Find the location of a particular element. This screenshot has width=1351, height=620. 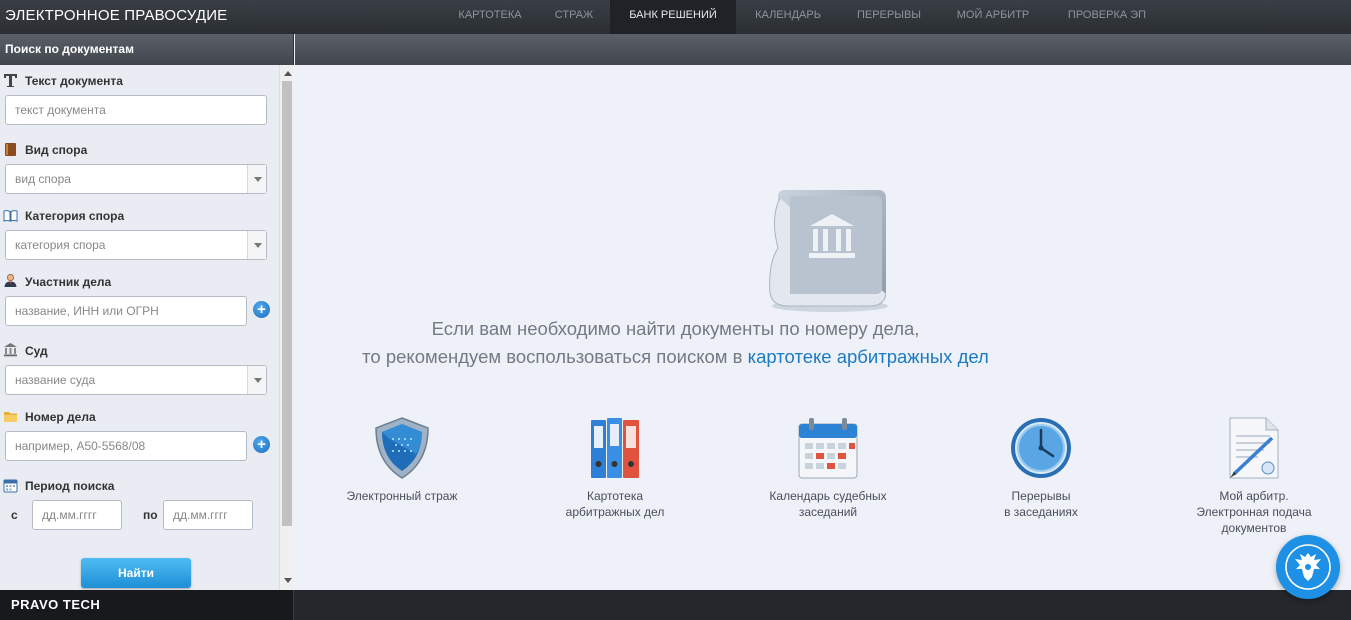

case-number-input: например, А50-5568/08 is located at coordinates (126, 446).